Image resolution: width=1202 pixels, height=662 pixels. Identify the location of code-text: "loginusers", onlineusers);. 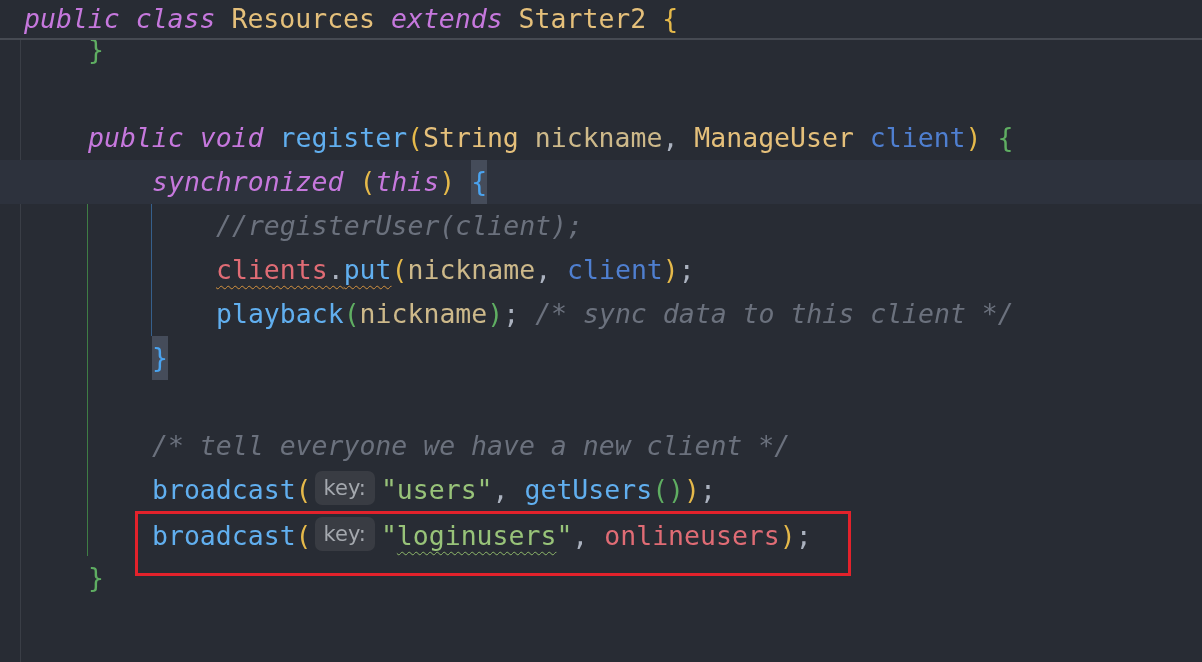
(596, 536).